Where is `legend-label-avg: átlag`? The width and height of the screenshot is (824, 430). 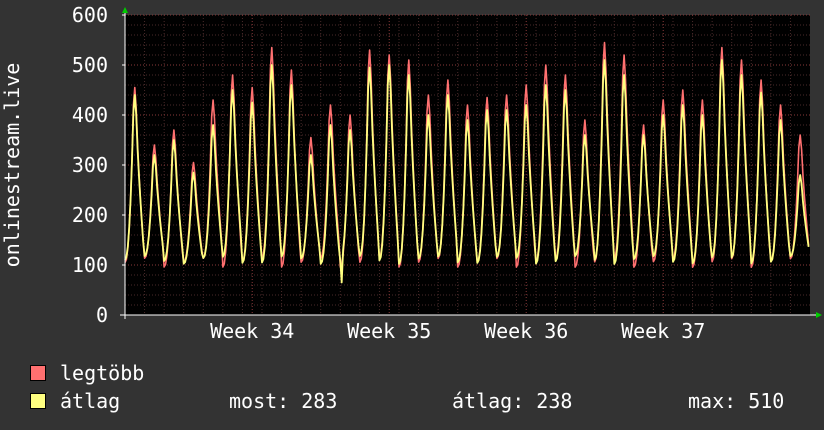 legend-label-avg: átlag is located at coordinates (90, 401).